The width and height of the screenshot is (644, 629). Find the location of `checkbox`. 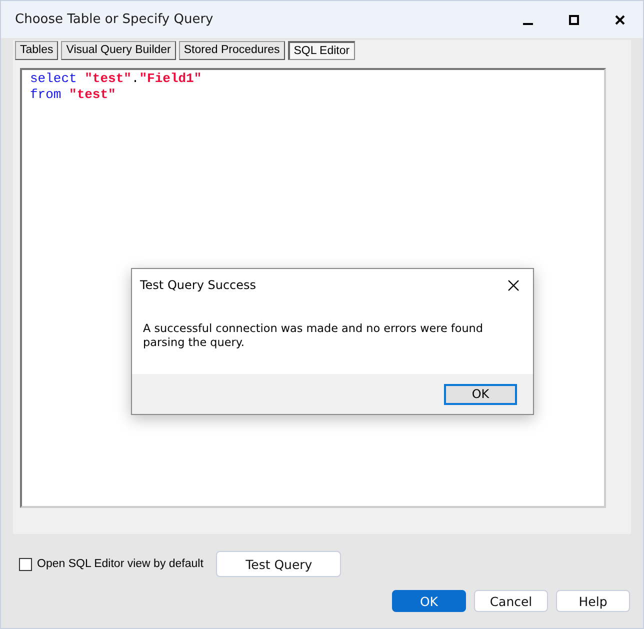

checkbox is located at coordinates (25, 564).